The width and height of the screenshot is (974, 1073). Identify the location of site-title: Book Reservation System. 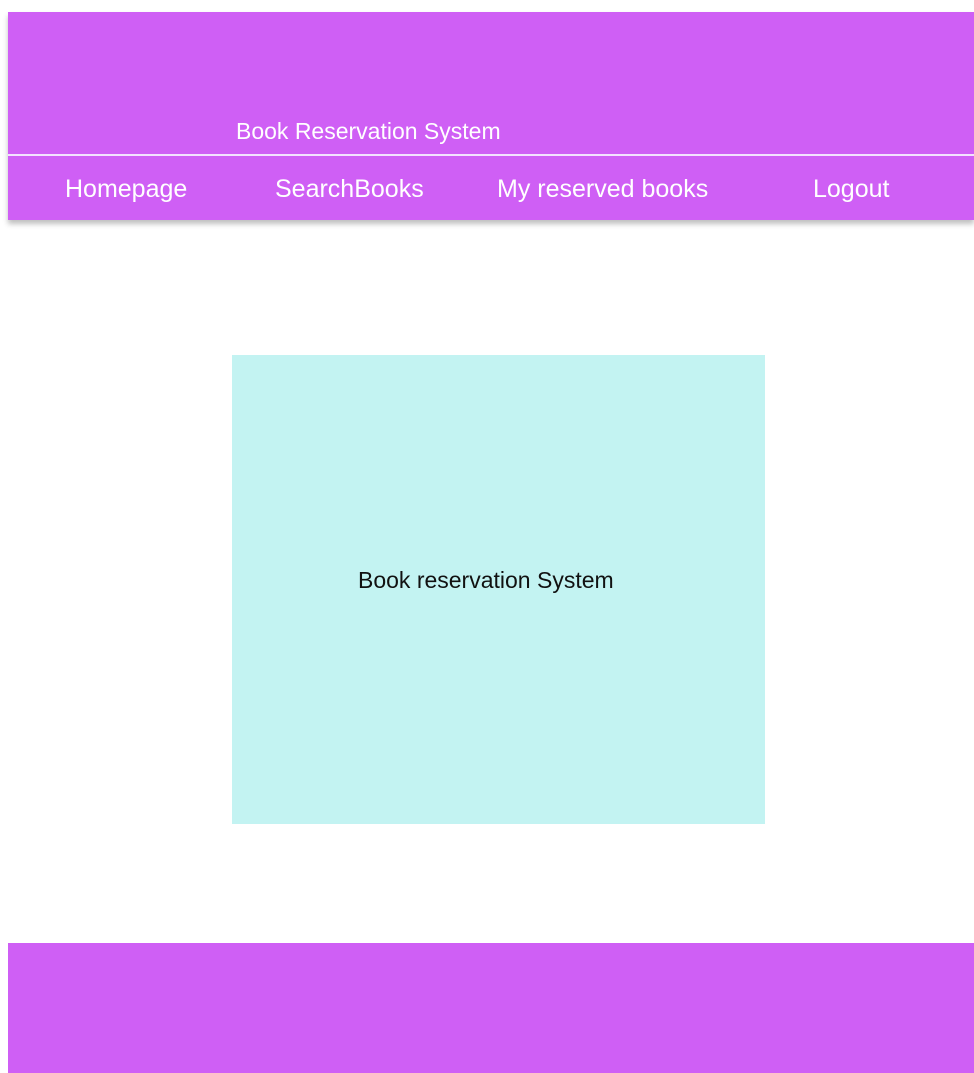
(368, 131).